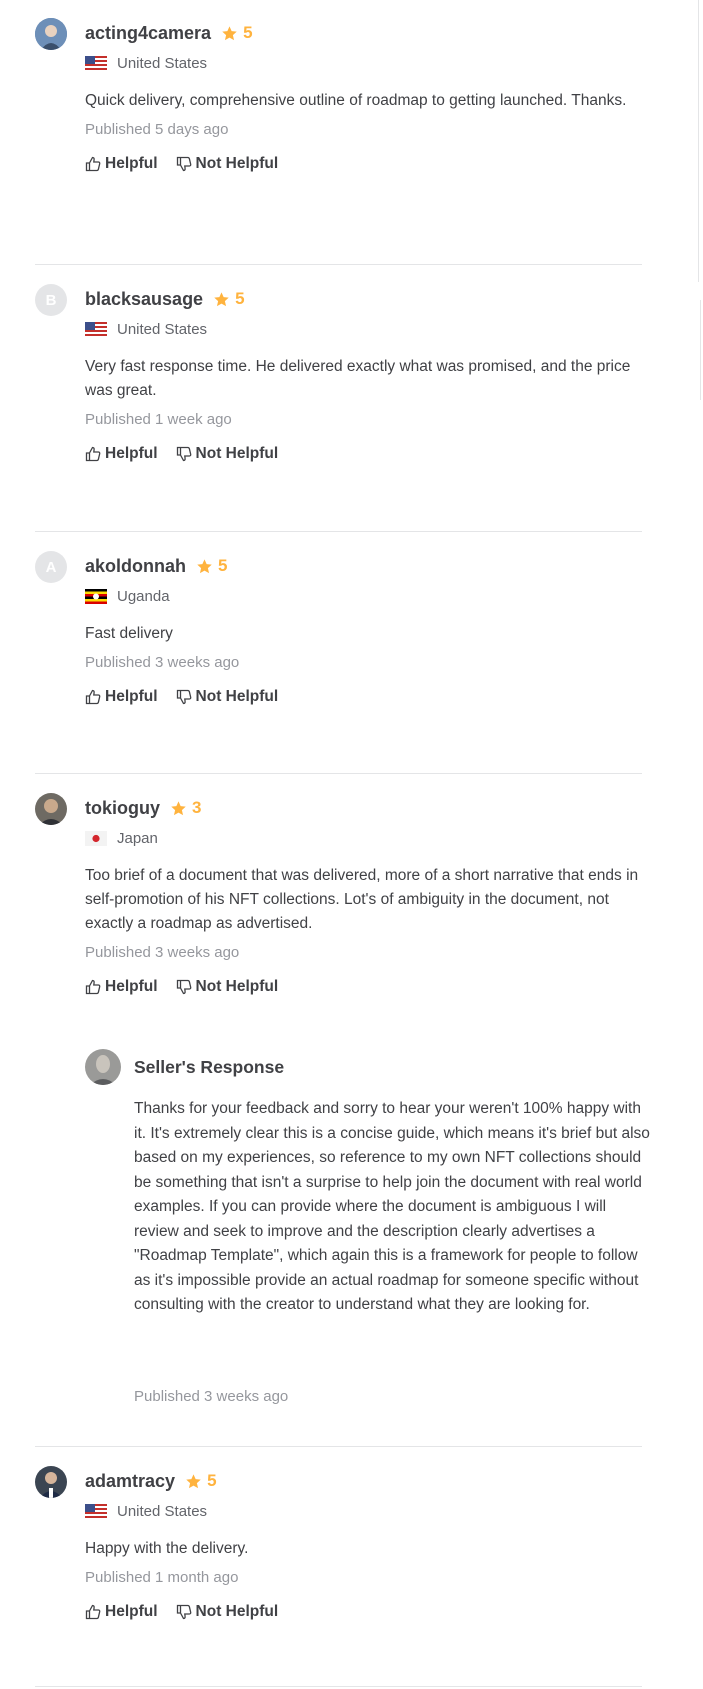 The height and width of the screenshot is (1689, 703). I want to click on username: tokioguy, so click(122, 808).